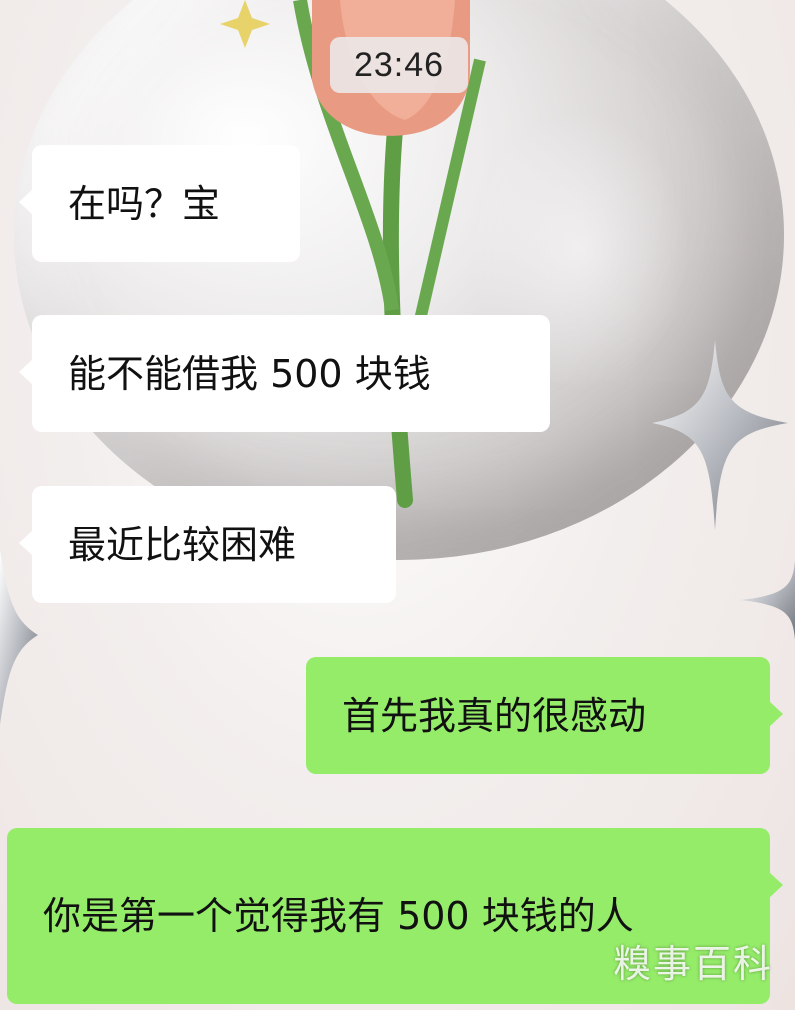  What do you see at coordinates (399, 65) in the screenshot?
I see `message-timestamp: 23:46` at bounding box center [399, 65].